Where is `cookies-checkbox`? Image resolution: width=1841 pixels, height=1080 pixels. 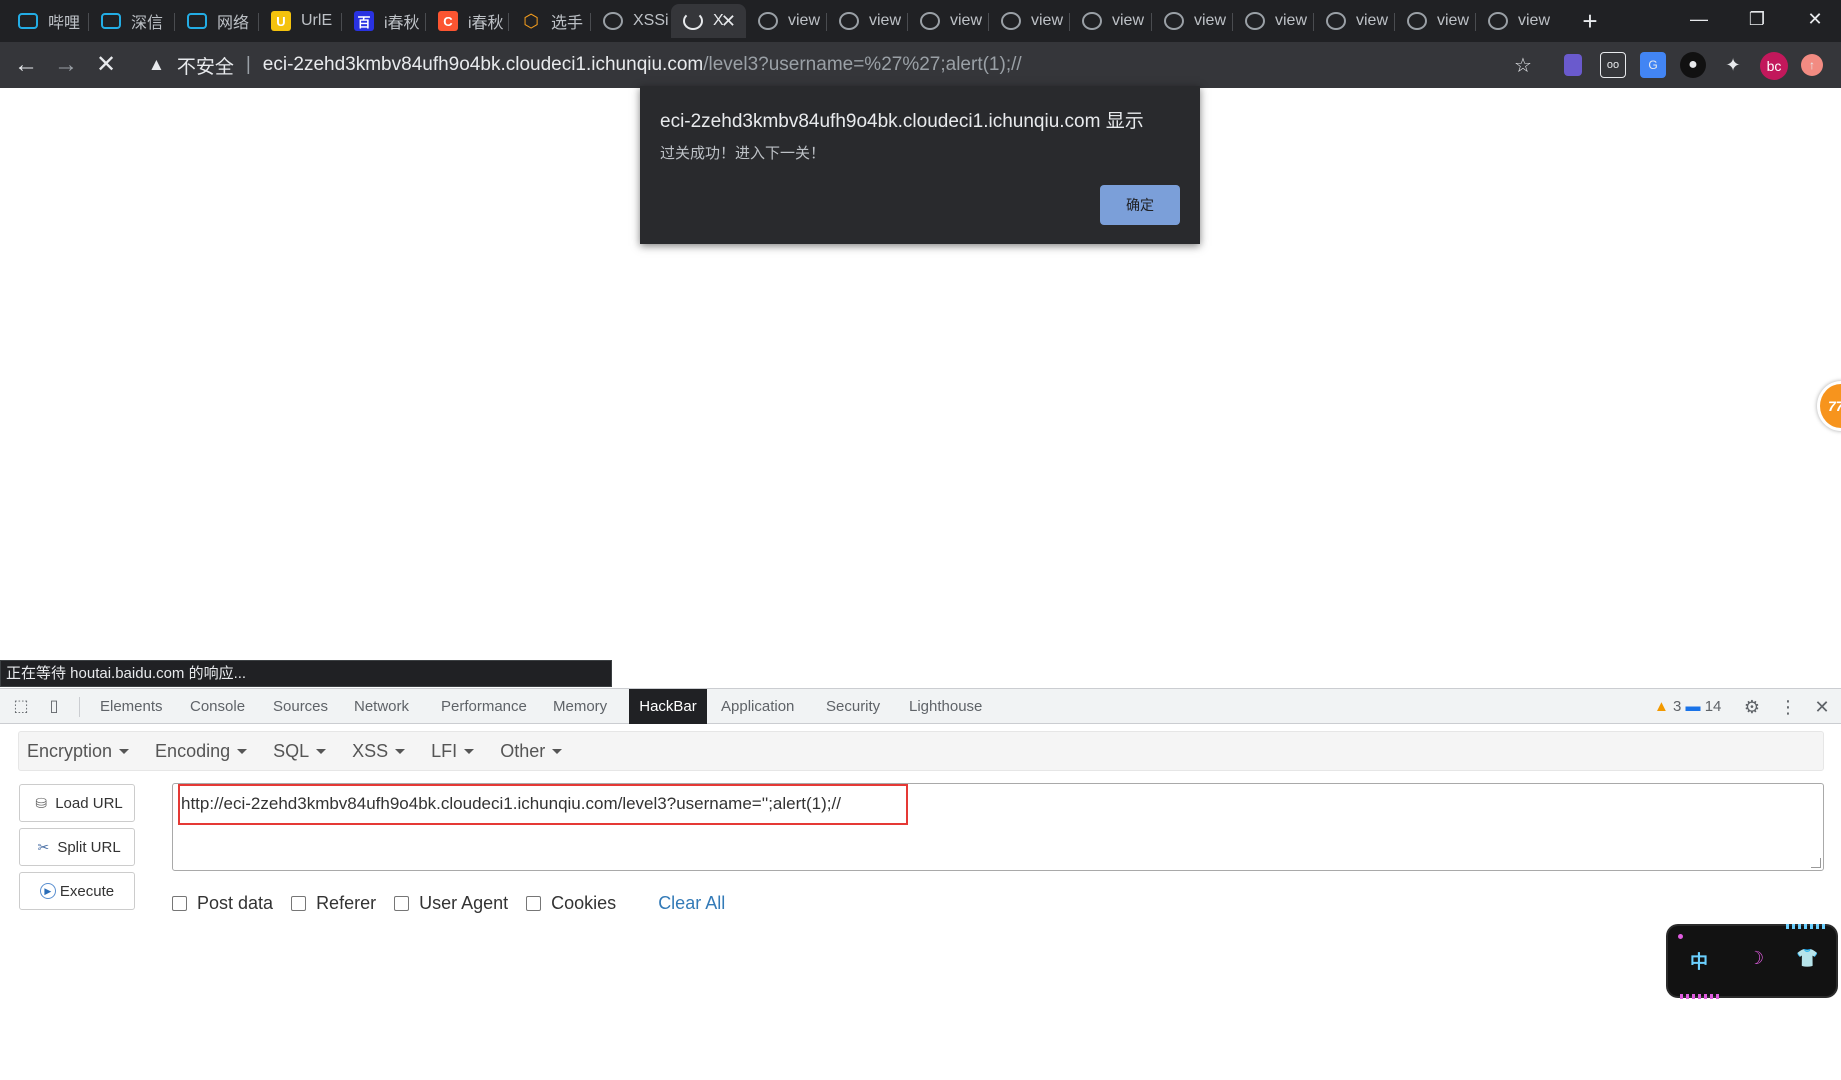
cookies-checkbox is located at coordinates (534, 903).